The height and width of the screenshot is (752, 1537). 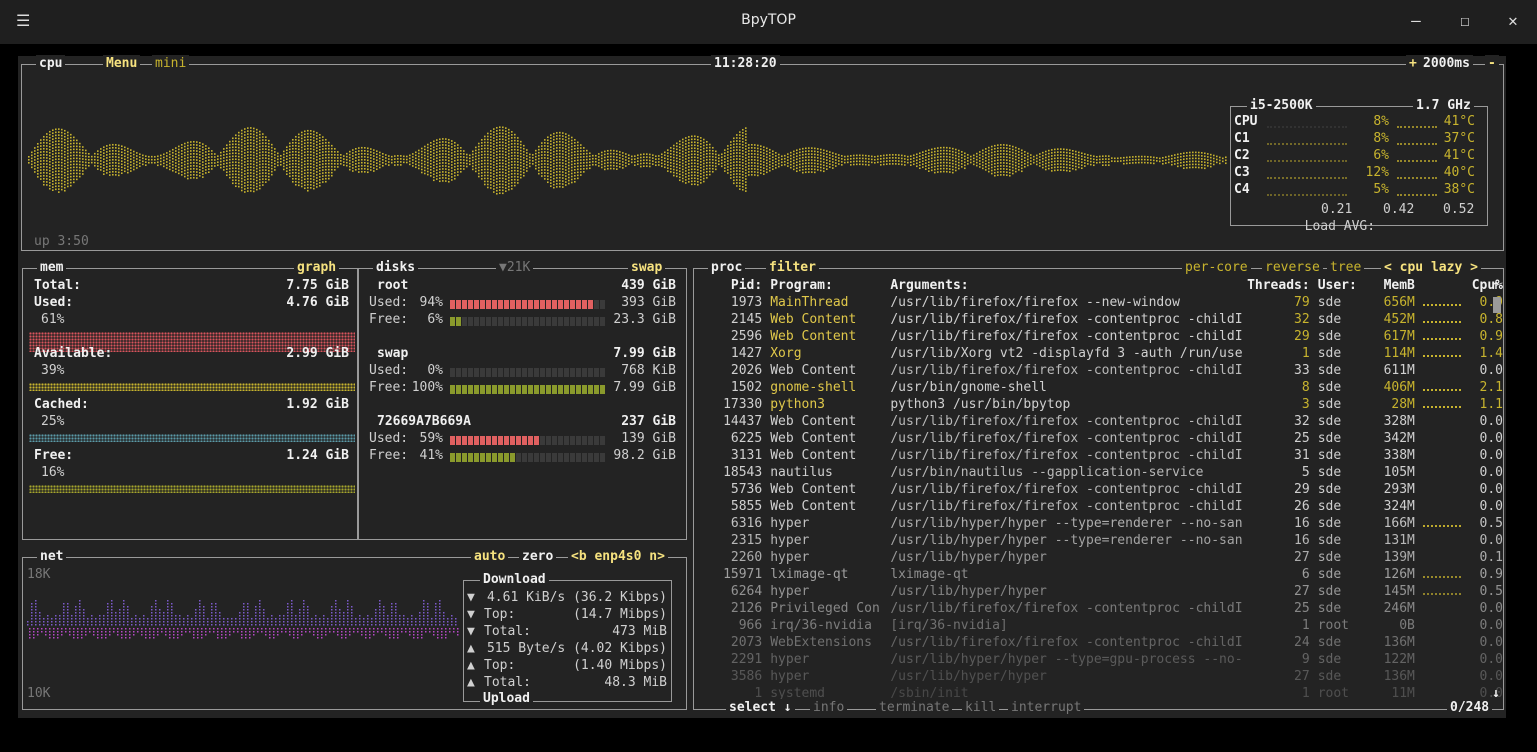 I want to click on process-cpu-graph, so click(x=1441, y=506).